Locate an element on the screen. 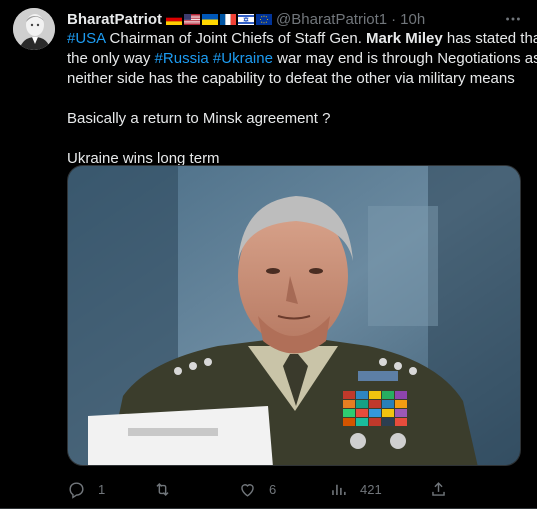  hashtag-usa: #USA is located at coordinates (86, 38).